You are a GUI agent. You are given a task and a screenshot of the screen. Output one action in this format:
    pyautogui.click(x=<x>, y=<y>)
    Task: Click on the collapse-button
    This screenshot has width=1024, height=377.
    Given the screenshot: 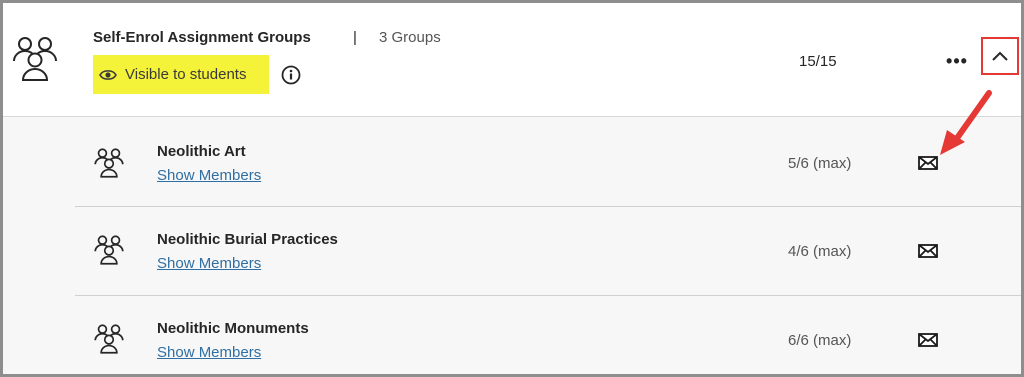 What is the action you would take?
    pyautogui.click(x=1000, y=56)
    